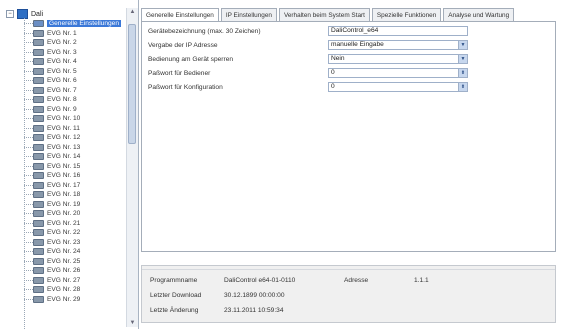  Describe the element at coordinates (254, 310) in the screenshot. I see `last-change-value: 23.11.2011 10:59:34` at that location.